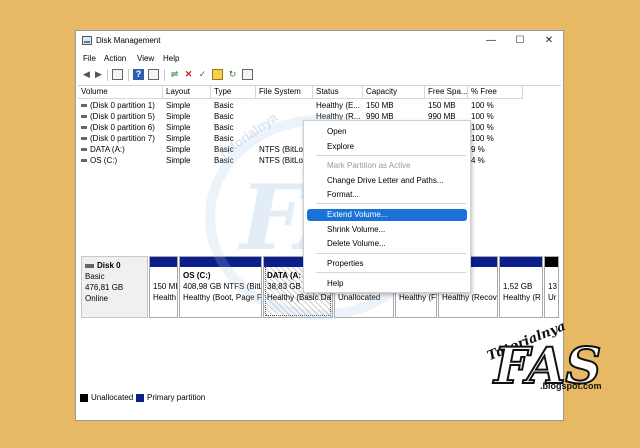 This screenshot has width=640, height=448. I want to click on table-cell: (Disk 0 partition 7), so click(120, 138).